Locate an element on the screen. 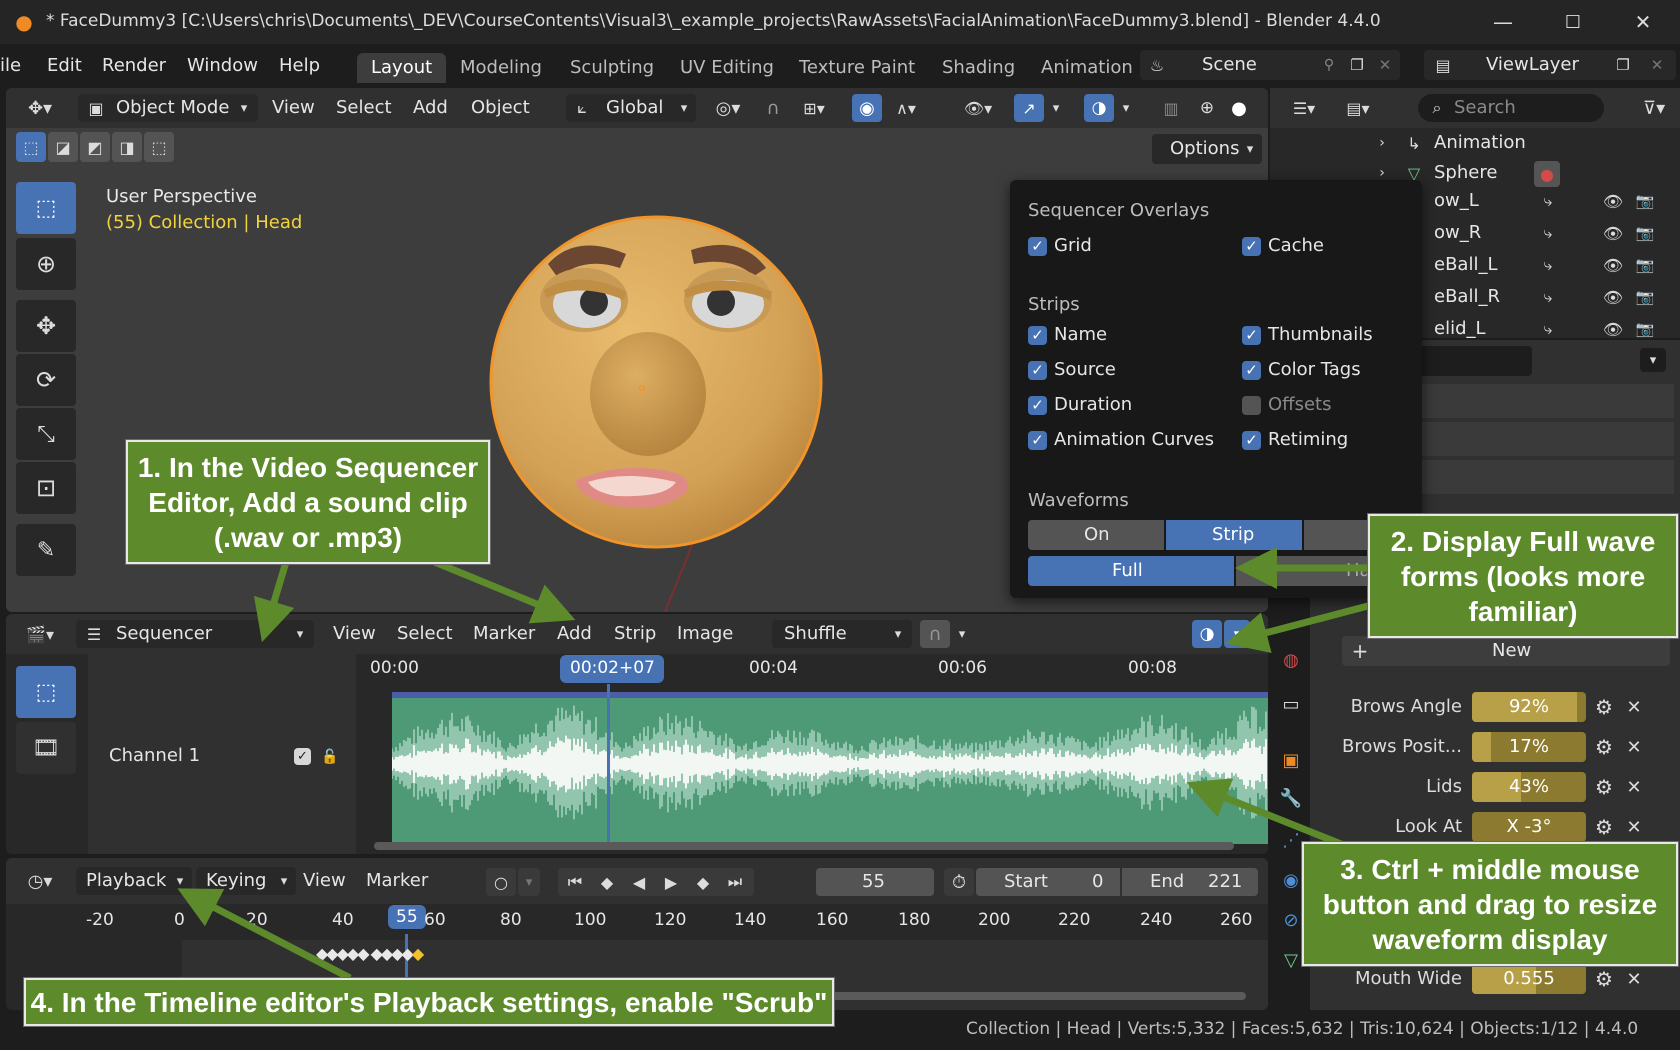 The image size is (1680, 1050). play-reverse-icon: ◀ is located at coordinates (639, 882).